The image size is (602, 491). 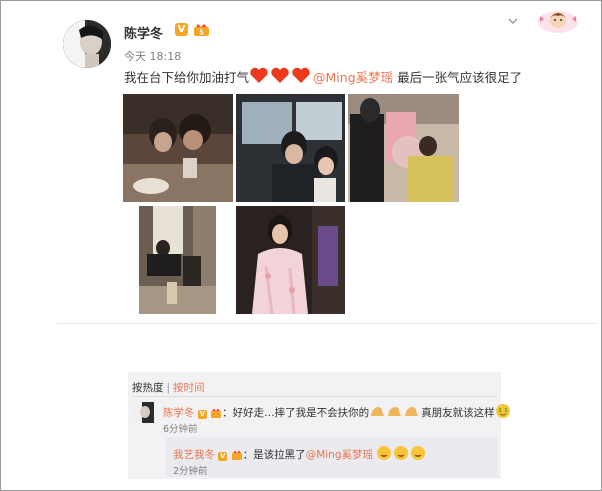 What do you see at coordinates (327, 323) in the screenshot?
I see `post-divider` at bounding box center [327, 323].